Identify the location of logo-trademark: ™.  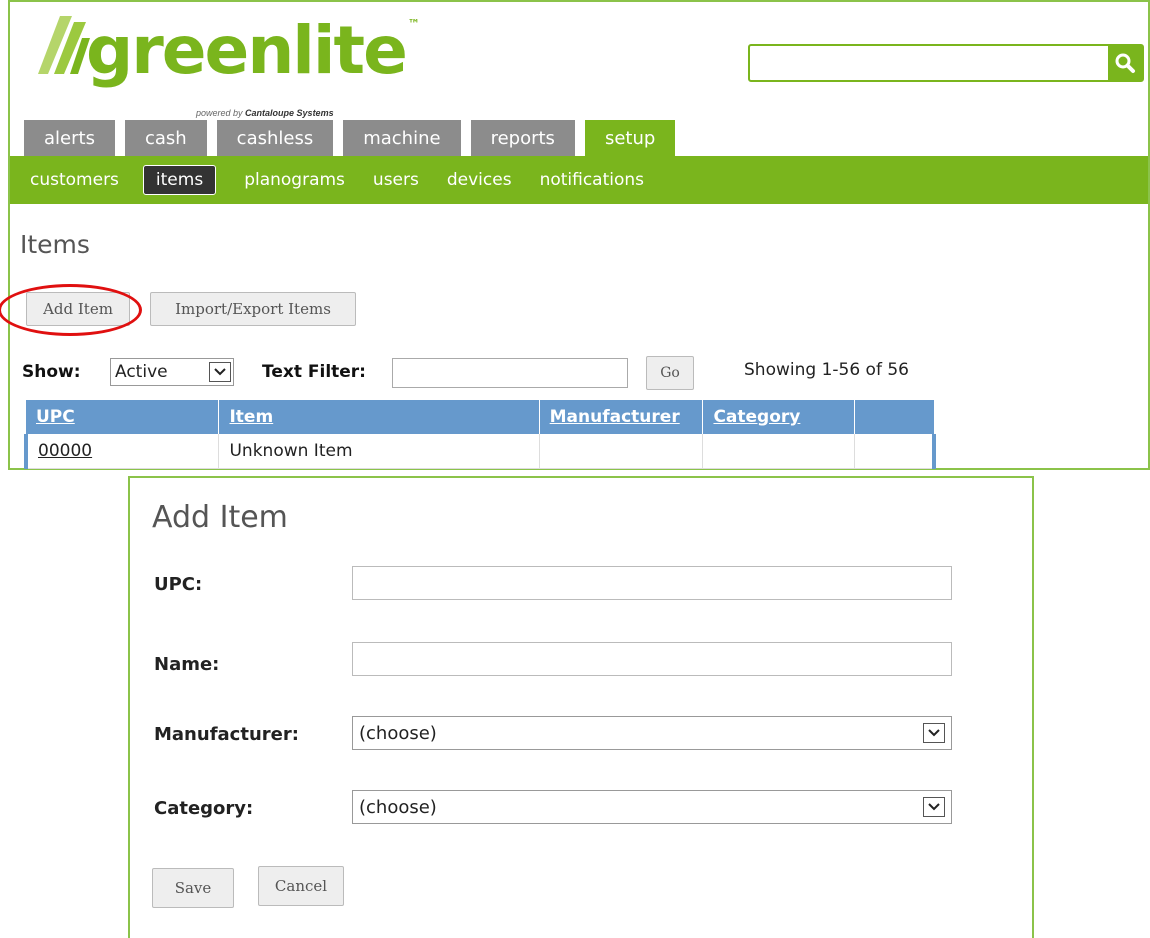
(413, 24).